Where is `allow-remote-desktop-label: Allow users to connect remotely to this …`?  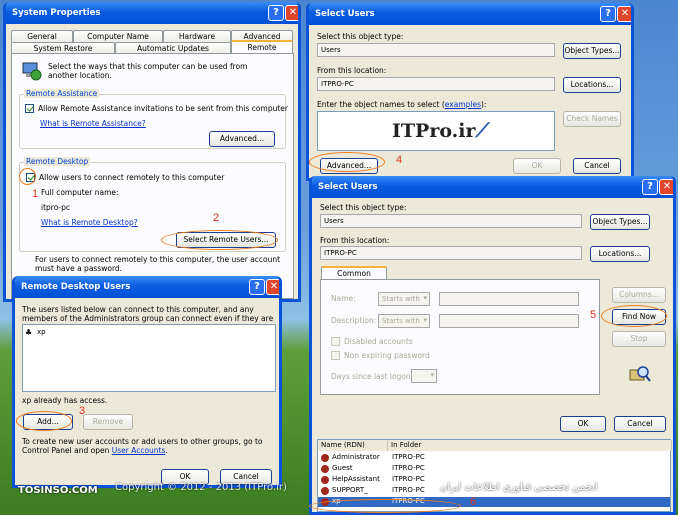
allow-remote-desktop-label: Allow users to connect remotely to this … is located at coordinates (132, 177).